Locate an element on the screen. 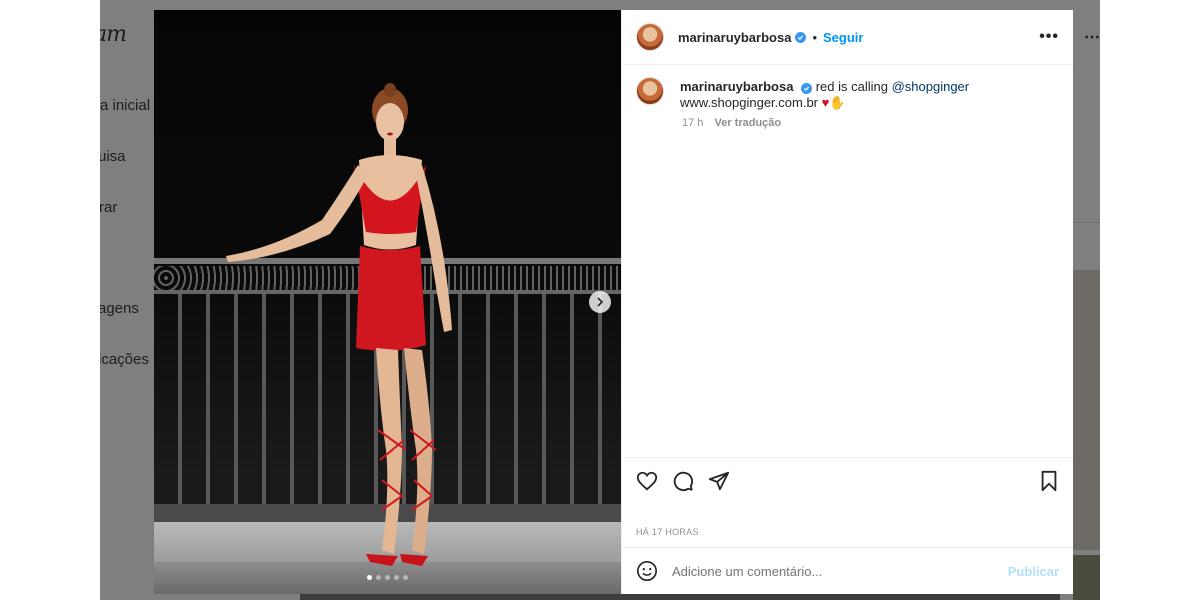 The width and height of the screenshot is (1200, 600). chevron-right-icon is located at coordinates (600, 302).